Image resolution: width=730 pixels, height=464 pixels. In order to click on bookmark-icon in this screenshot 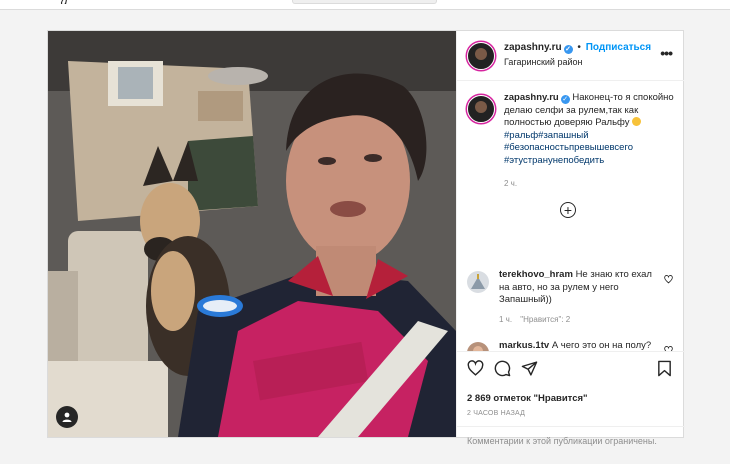, I will do `click(664, 368)`.